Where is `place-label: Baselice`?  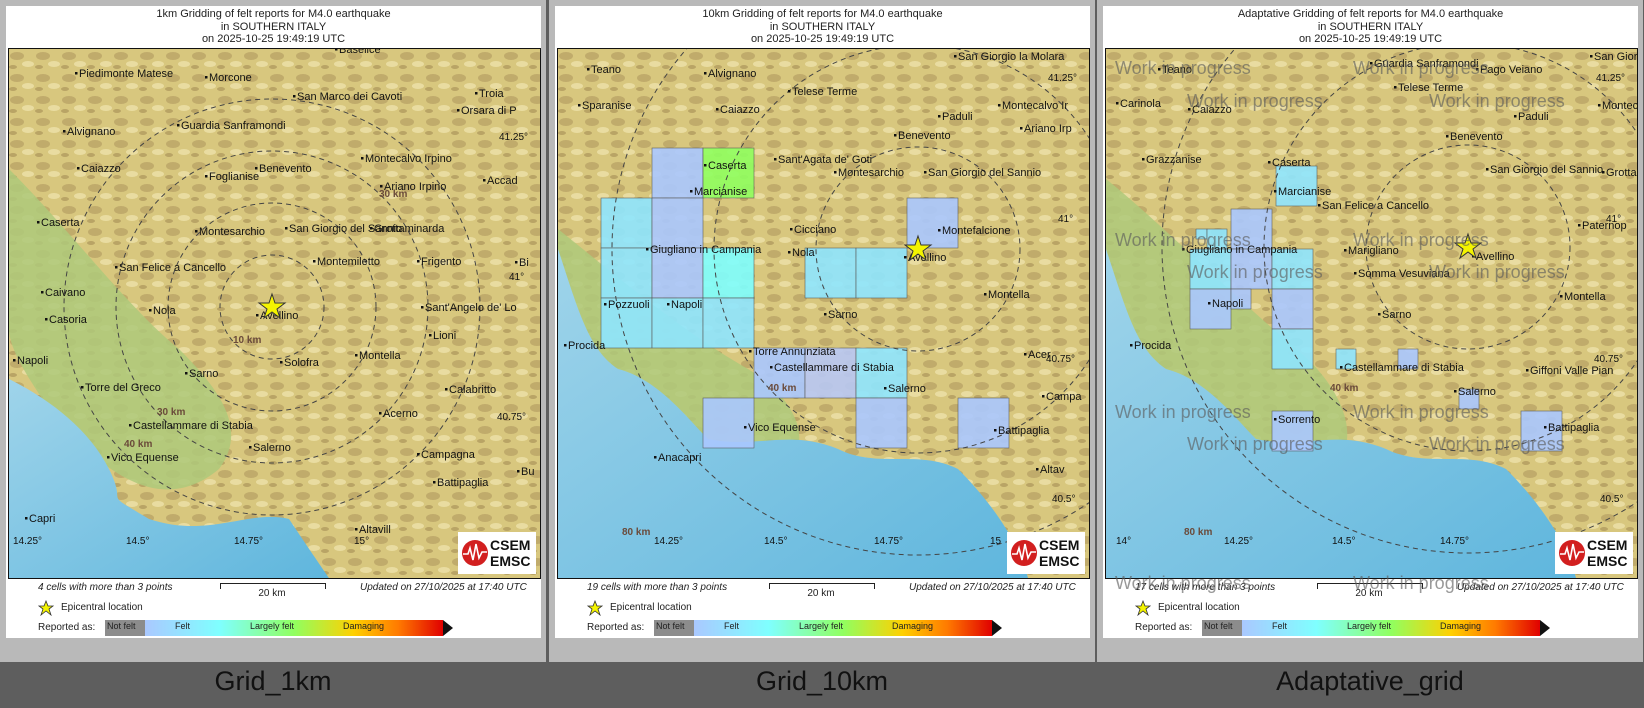 place-label: Baselice is located at coordinates (360, 52).